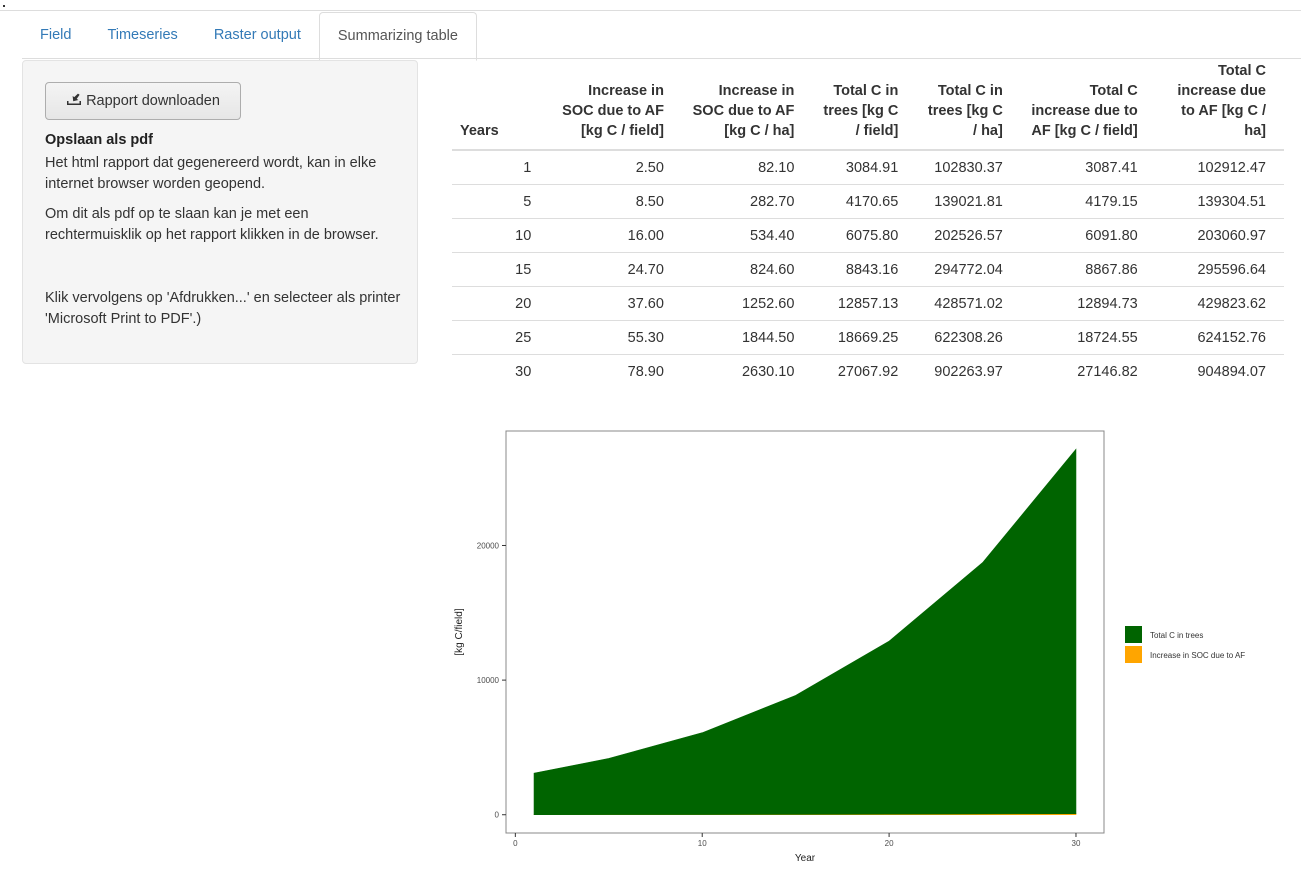 The image size is (1301, 870). I want to click on legend-label: Total C in trees, so click(1176, 635).